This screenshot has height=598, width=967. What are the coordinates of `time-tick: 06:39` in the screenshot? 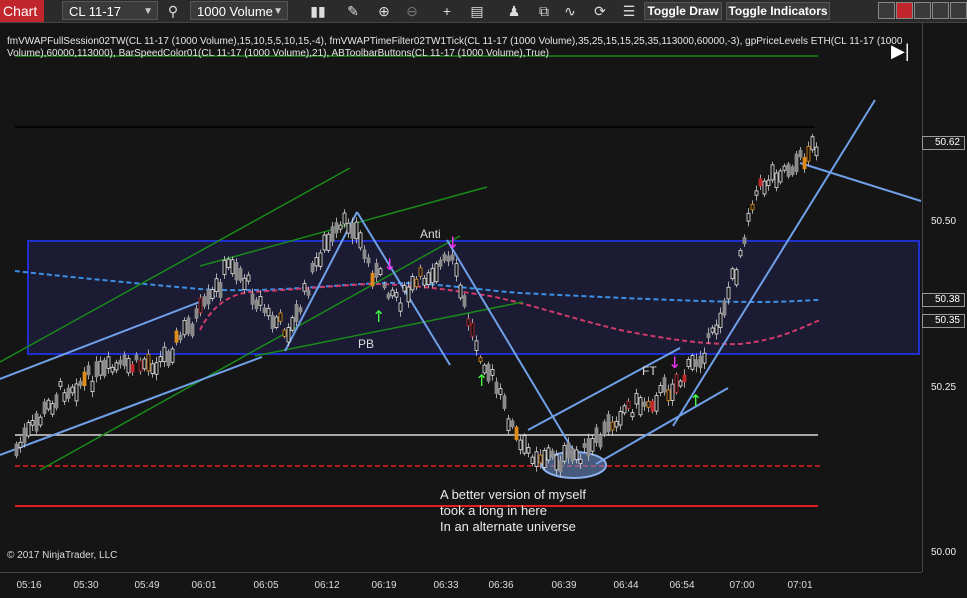 It's located at (564, 585).